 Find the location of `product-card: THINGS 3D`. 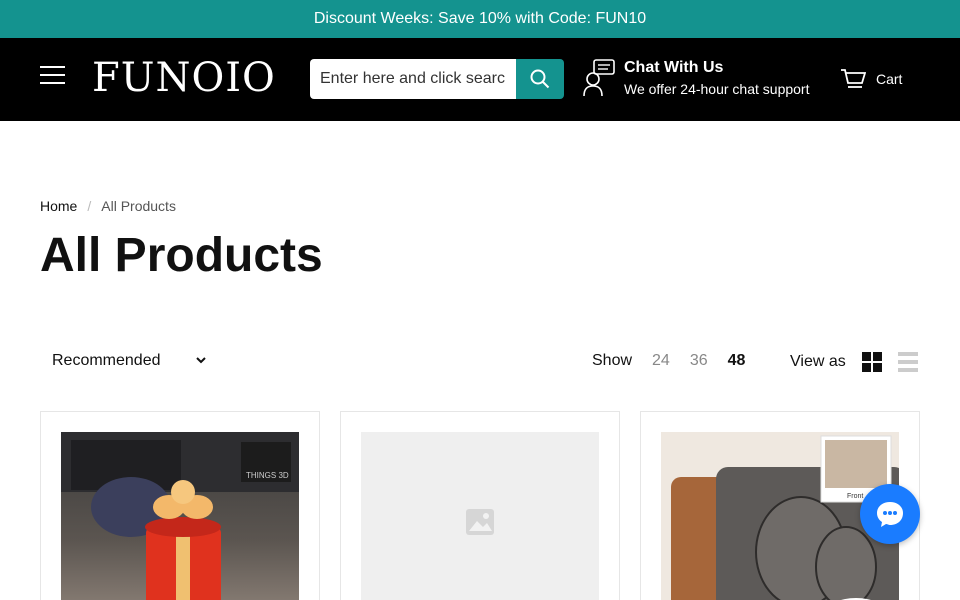

product-card: THINGS 3D is located at coordinates (180, 505).